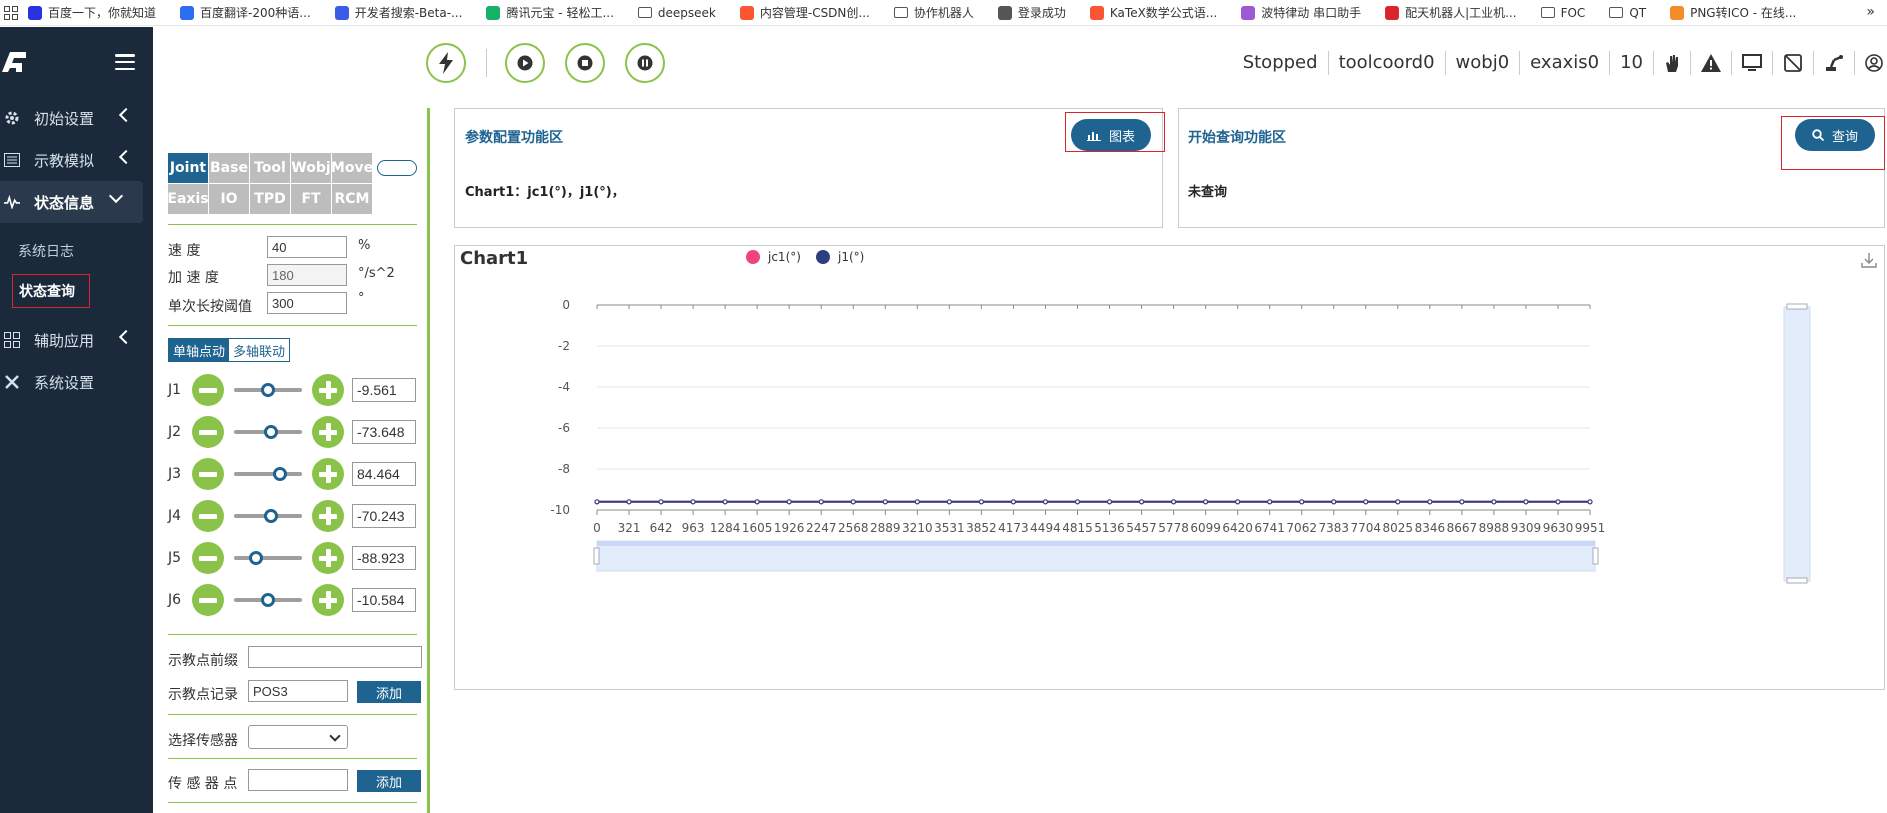  I want to click on threshold-input, so click(307, 303).